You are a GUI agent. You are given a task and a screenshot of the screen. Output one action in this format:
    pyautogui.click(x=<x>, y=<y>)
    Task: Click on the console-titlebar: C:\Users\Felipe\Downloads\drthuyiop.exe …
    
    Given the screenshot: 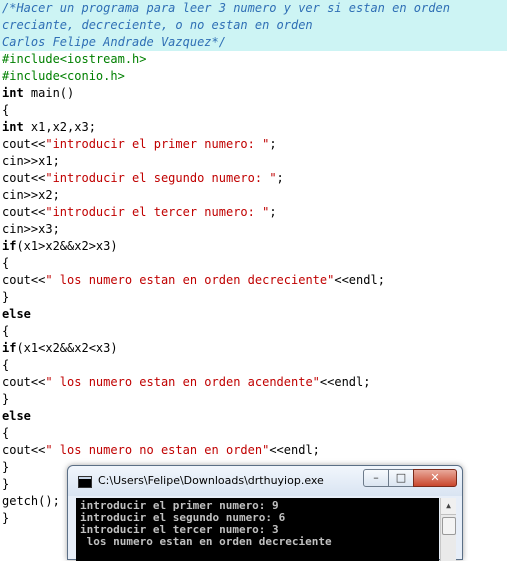 What is the action you would take?
    pyautogui.click(x=265, y=481)
    